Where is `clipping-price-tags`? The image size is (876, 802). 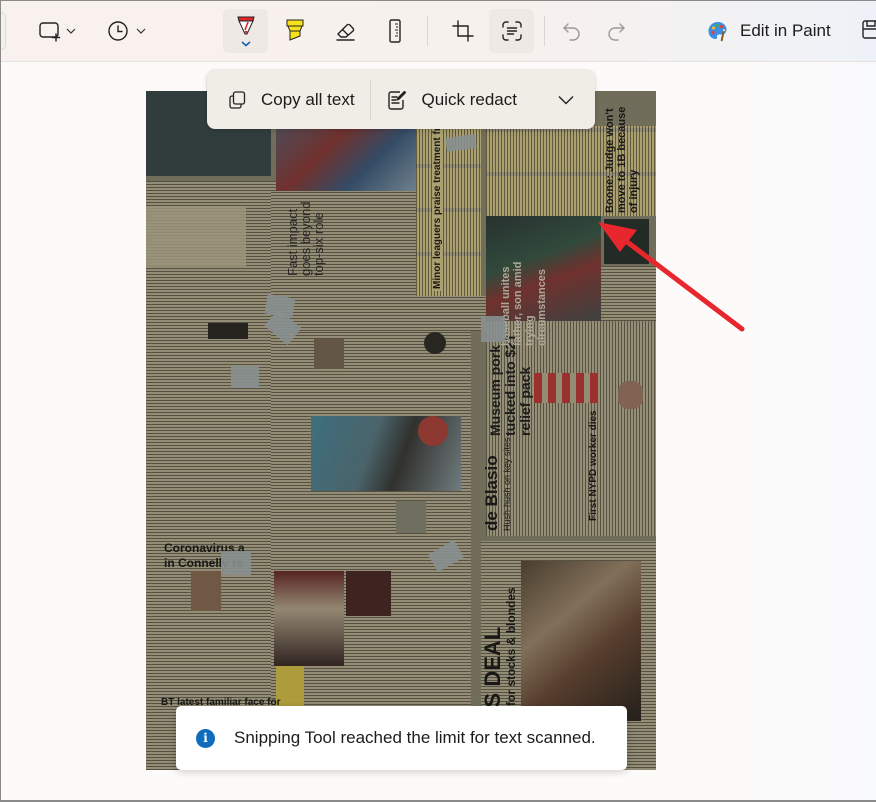 clipping-price-tags is located at coordinates (566, 388).